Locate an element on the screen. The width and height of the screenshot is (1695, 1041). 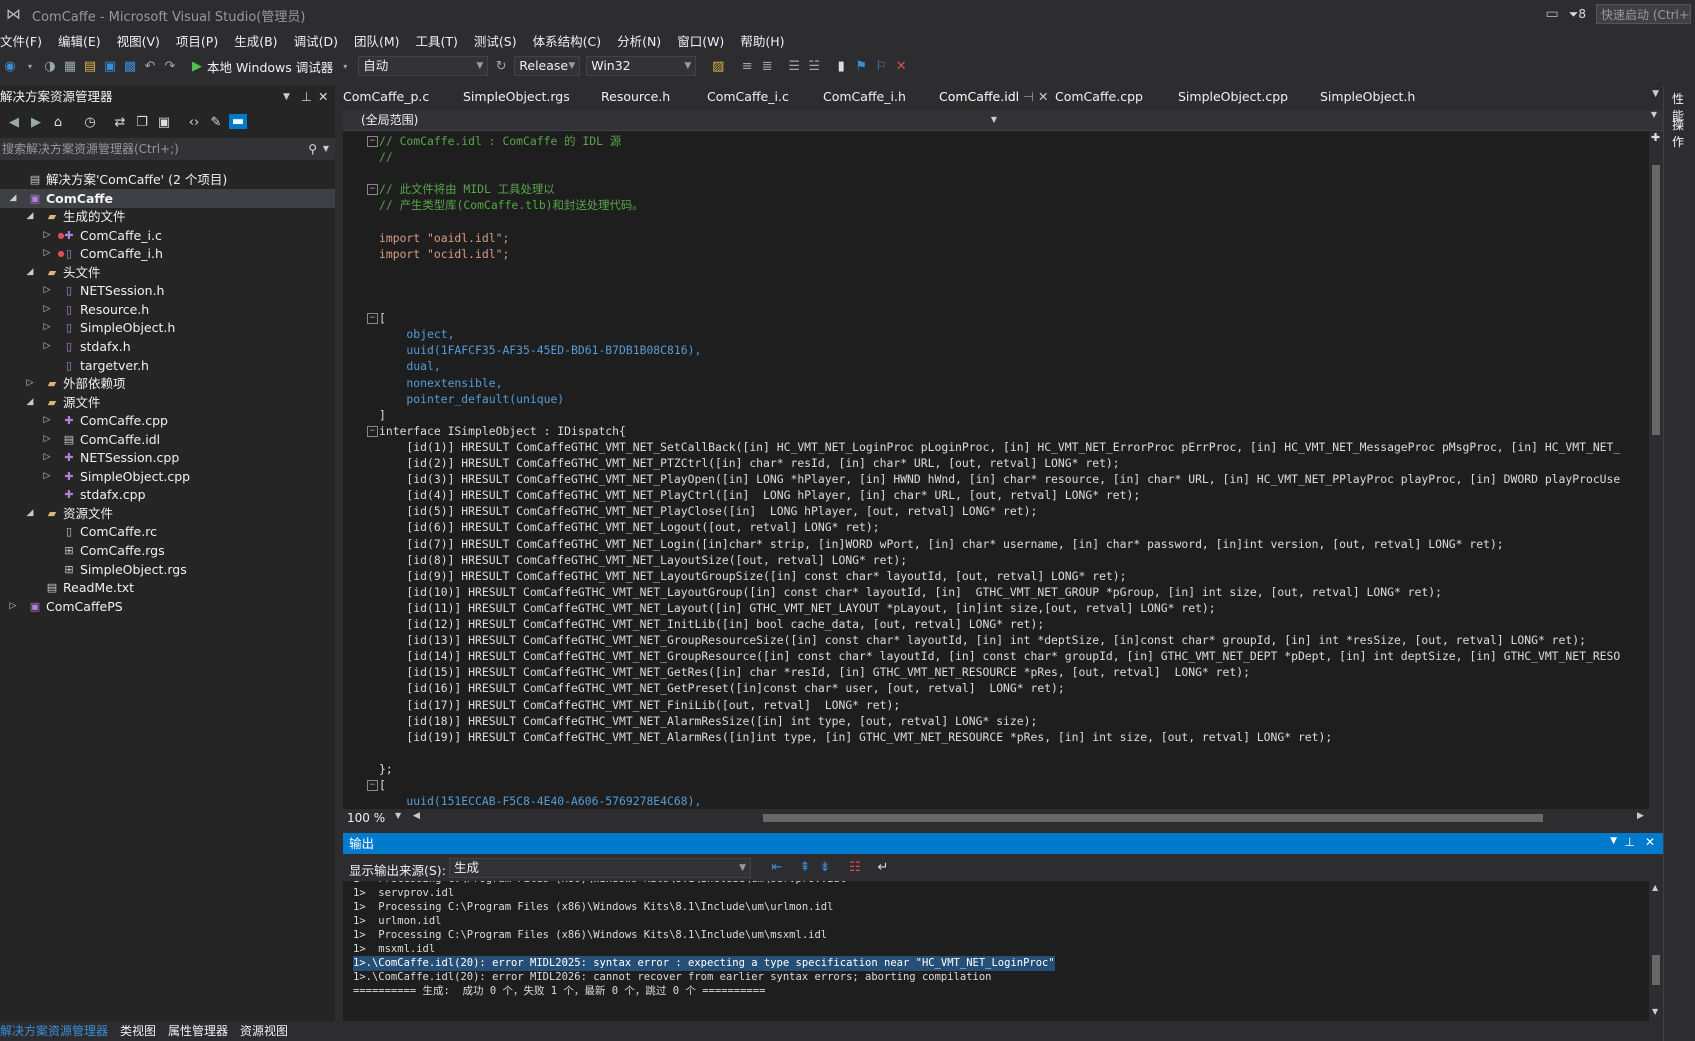
find-message-icon: ⇤ is located at coordinates (777, 867).